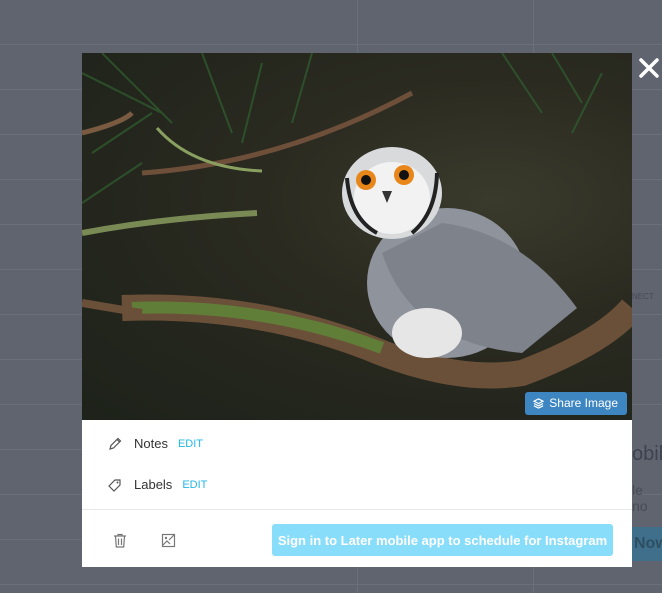 The width and height of the screenshot is (662, 593). Describe the element at coordinates (115, 443) in the screenshot. I see `pencil-icon` at that location.